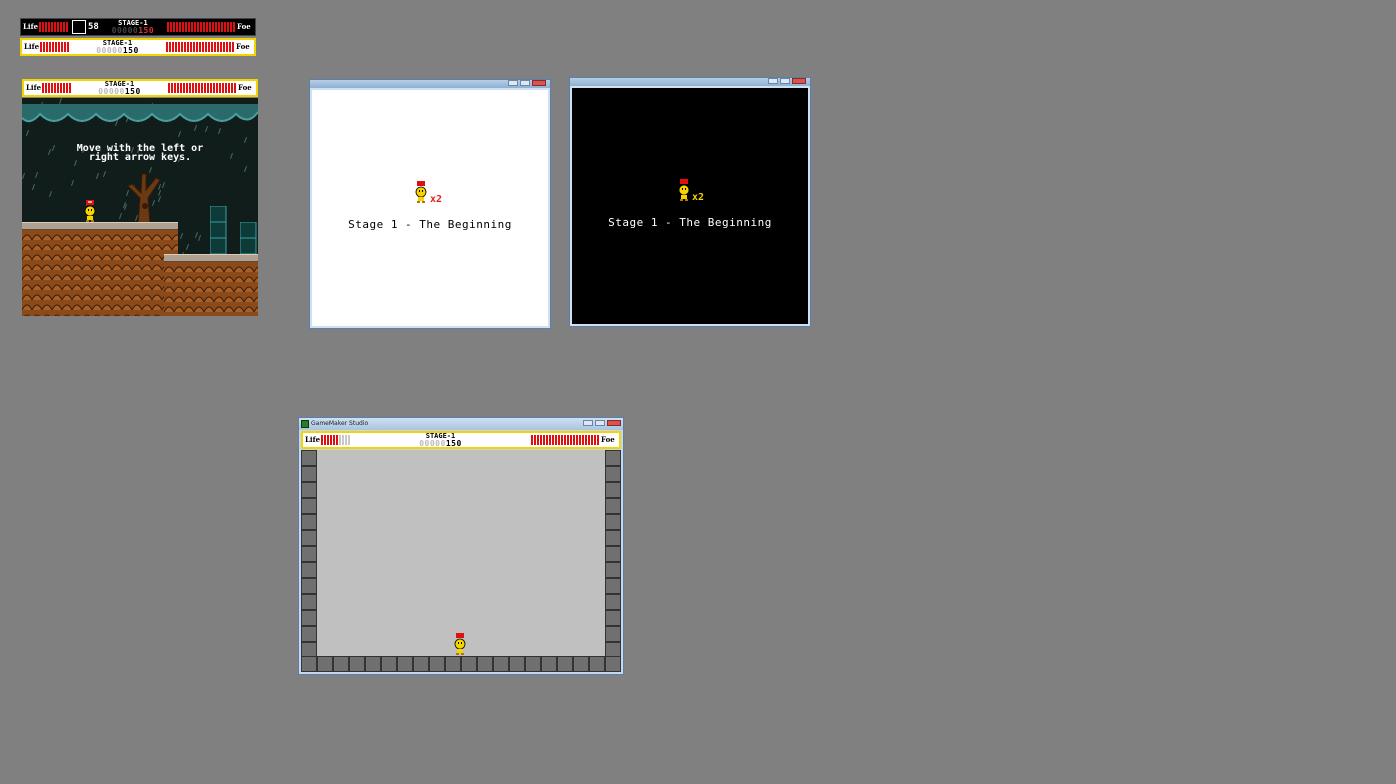 The width and height of the screenshot is (1396, 784). I want to click on hud-dark: Life 58 STAGE-1 00000150 Foe, so click(138, 27).